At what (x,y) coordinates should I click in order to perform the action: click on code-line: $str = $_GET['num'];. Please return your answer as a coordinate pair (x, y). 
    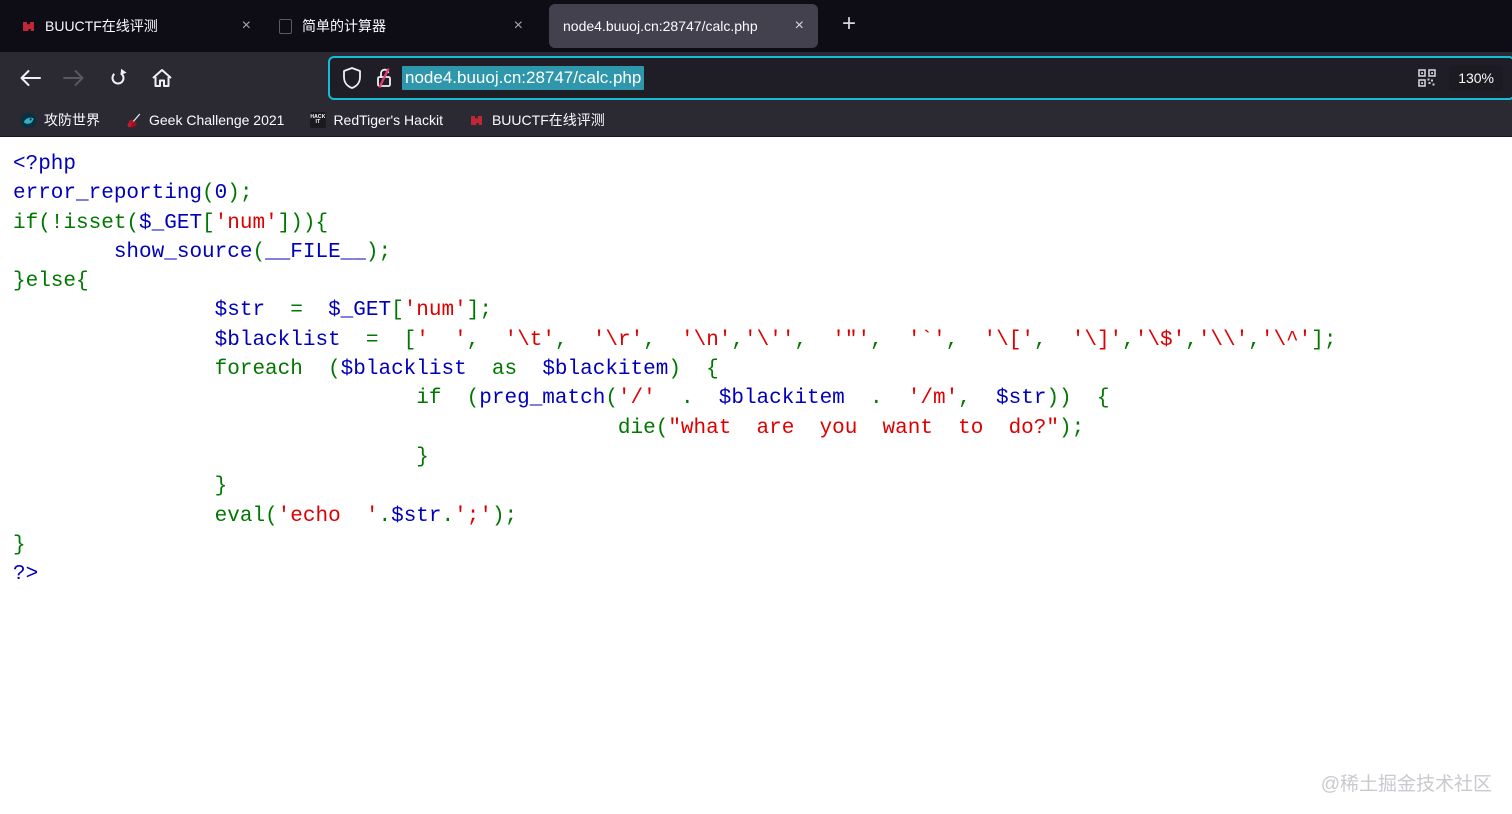
    Looking at the image, I should click on (762, 310).